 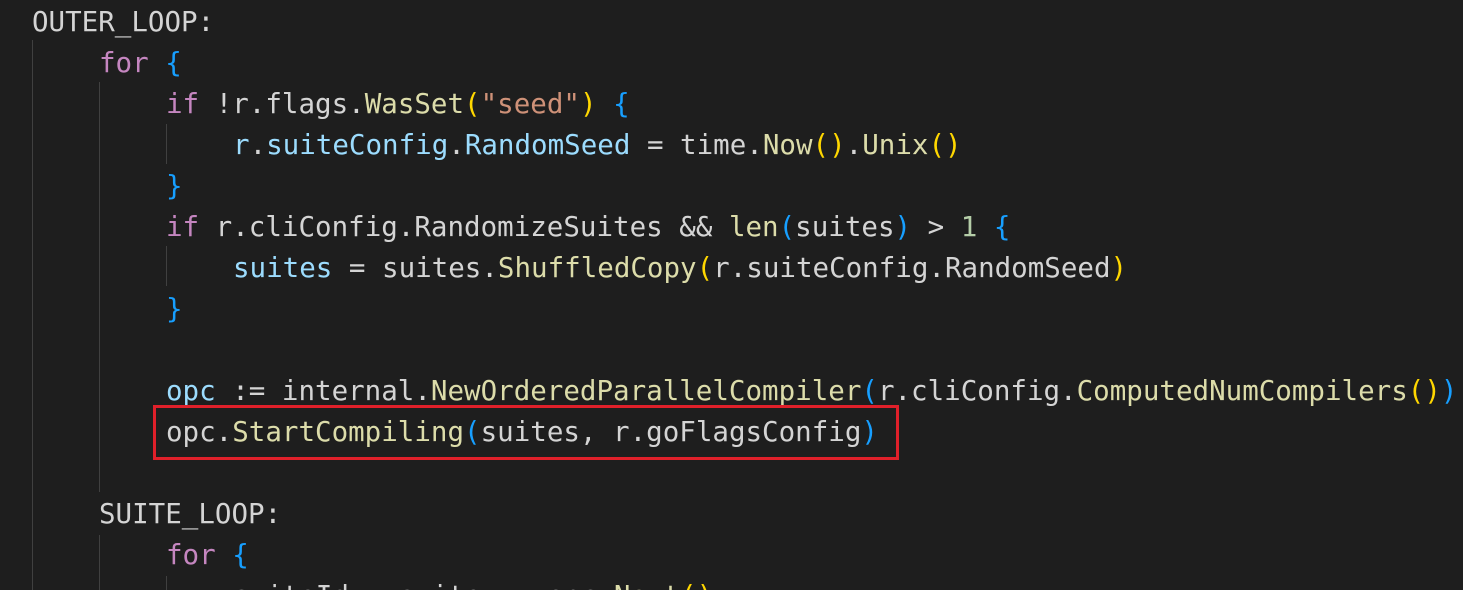 What do you see at coordinates (357, 145) in the screenshot?
I see `code-token: suiteConfig` at bounding box center [357, 145].